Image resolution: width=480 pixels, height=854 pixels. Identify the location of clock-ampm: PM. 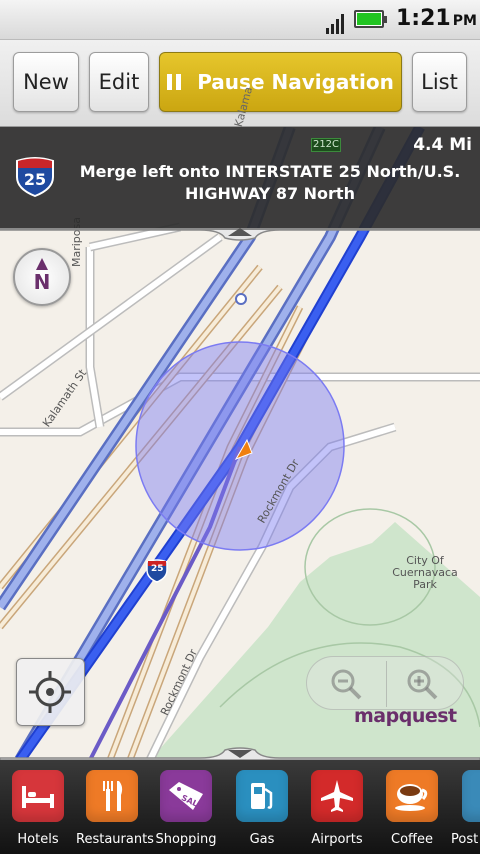
(464, 21).